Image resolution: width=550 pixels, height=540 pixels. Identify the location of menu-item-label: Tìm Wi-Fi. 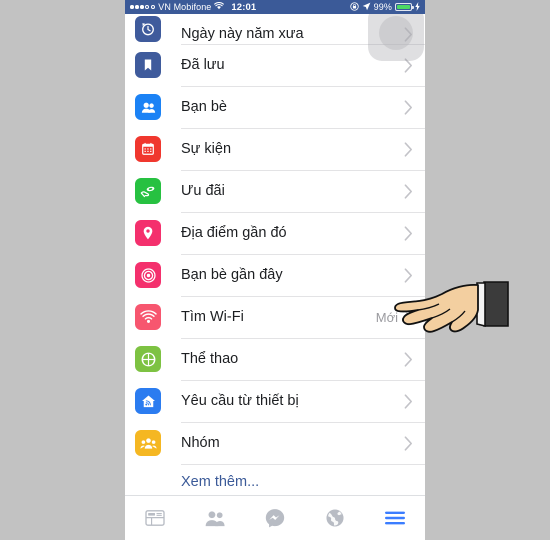
(212, 317).